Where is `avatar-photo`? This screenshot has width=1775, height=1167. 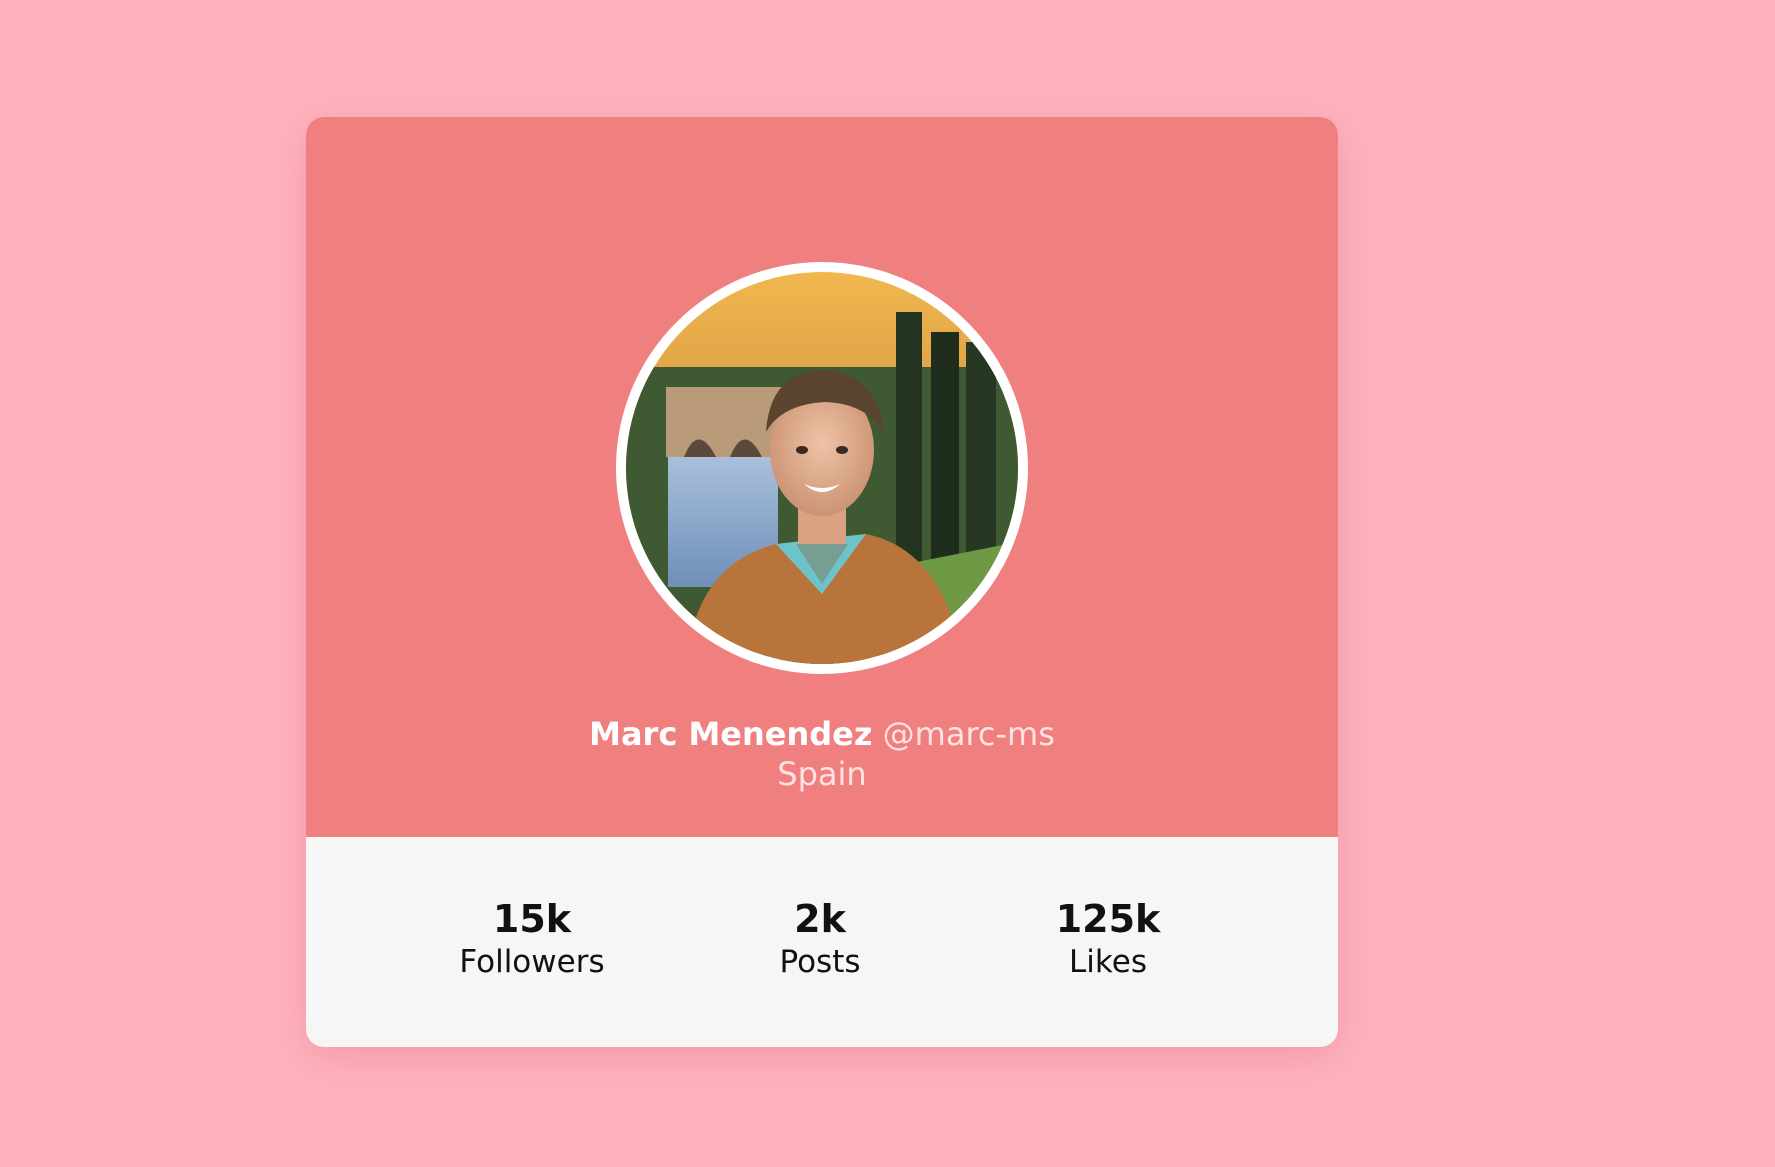
avatar-photo is located at coordinates (822, 468).